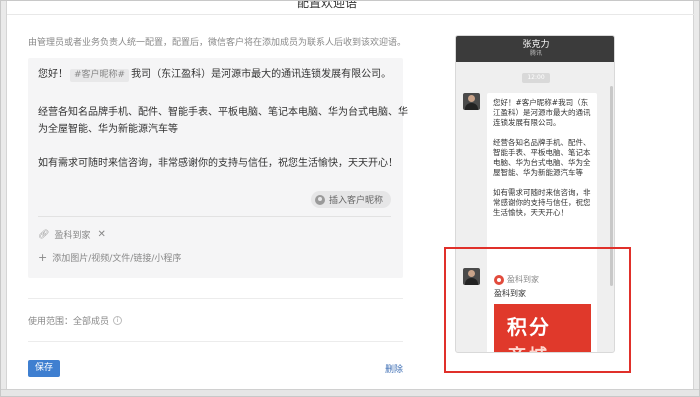 The height and width of the screenshot is (397, 700). What do you see at coordinates (536, 45) in the screenshot?
I see `contact-name: 张克力` at bounding box center [536, 45].